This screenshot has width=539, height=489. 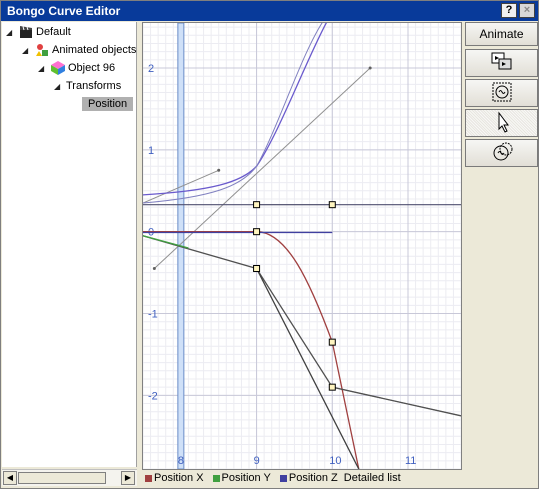 I want to click on y-tick-label: 1, so click(x=151, y=151).